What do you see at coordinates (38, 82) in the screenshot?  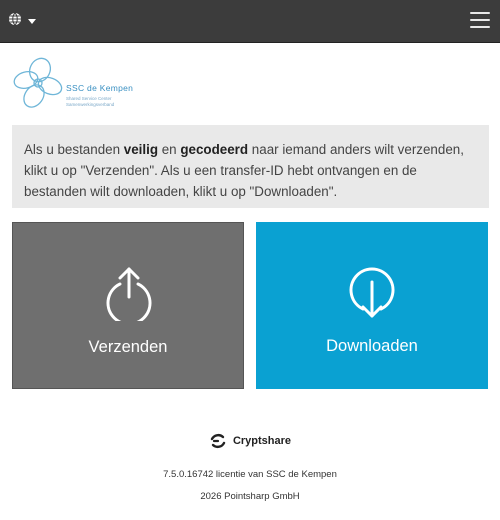 I see `ssc-logo-mark` at bounding box center [38, 82].